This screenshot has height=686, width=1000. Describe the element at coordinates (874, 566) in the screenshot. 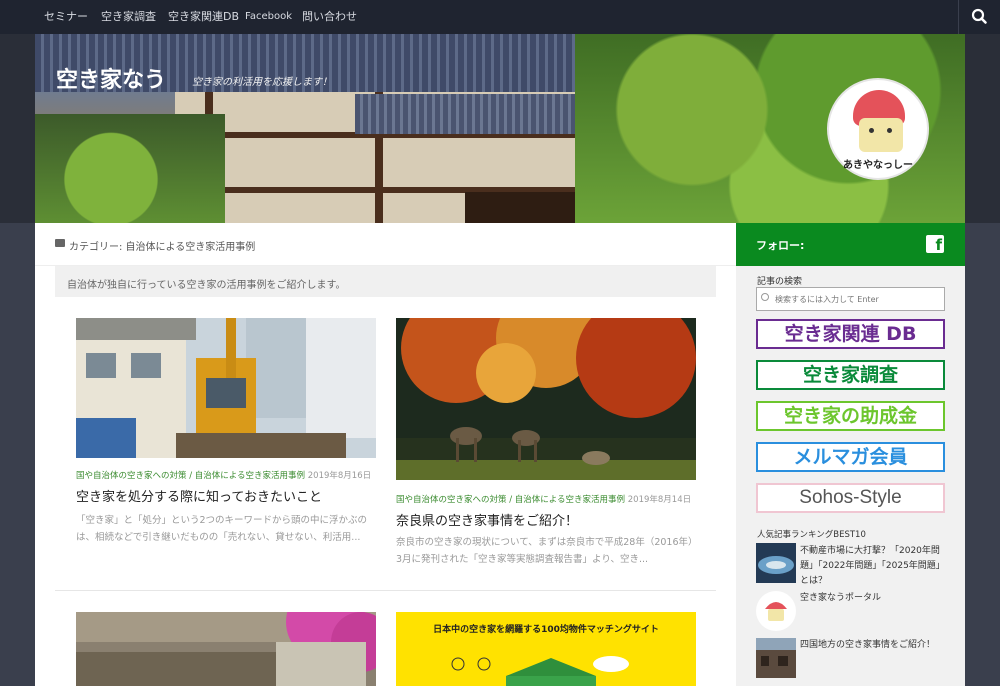

I see `ranking-item: 不動産市場に大打撃？「2020年問題」「2022年問題」「2025年問題」とは？` at that location.